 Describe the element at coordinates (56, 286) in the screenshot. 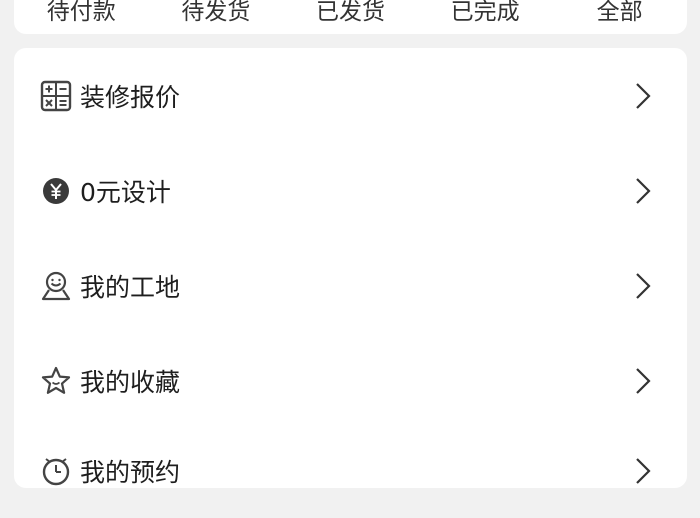

I see `construction-site-icon` at that location.